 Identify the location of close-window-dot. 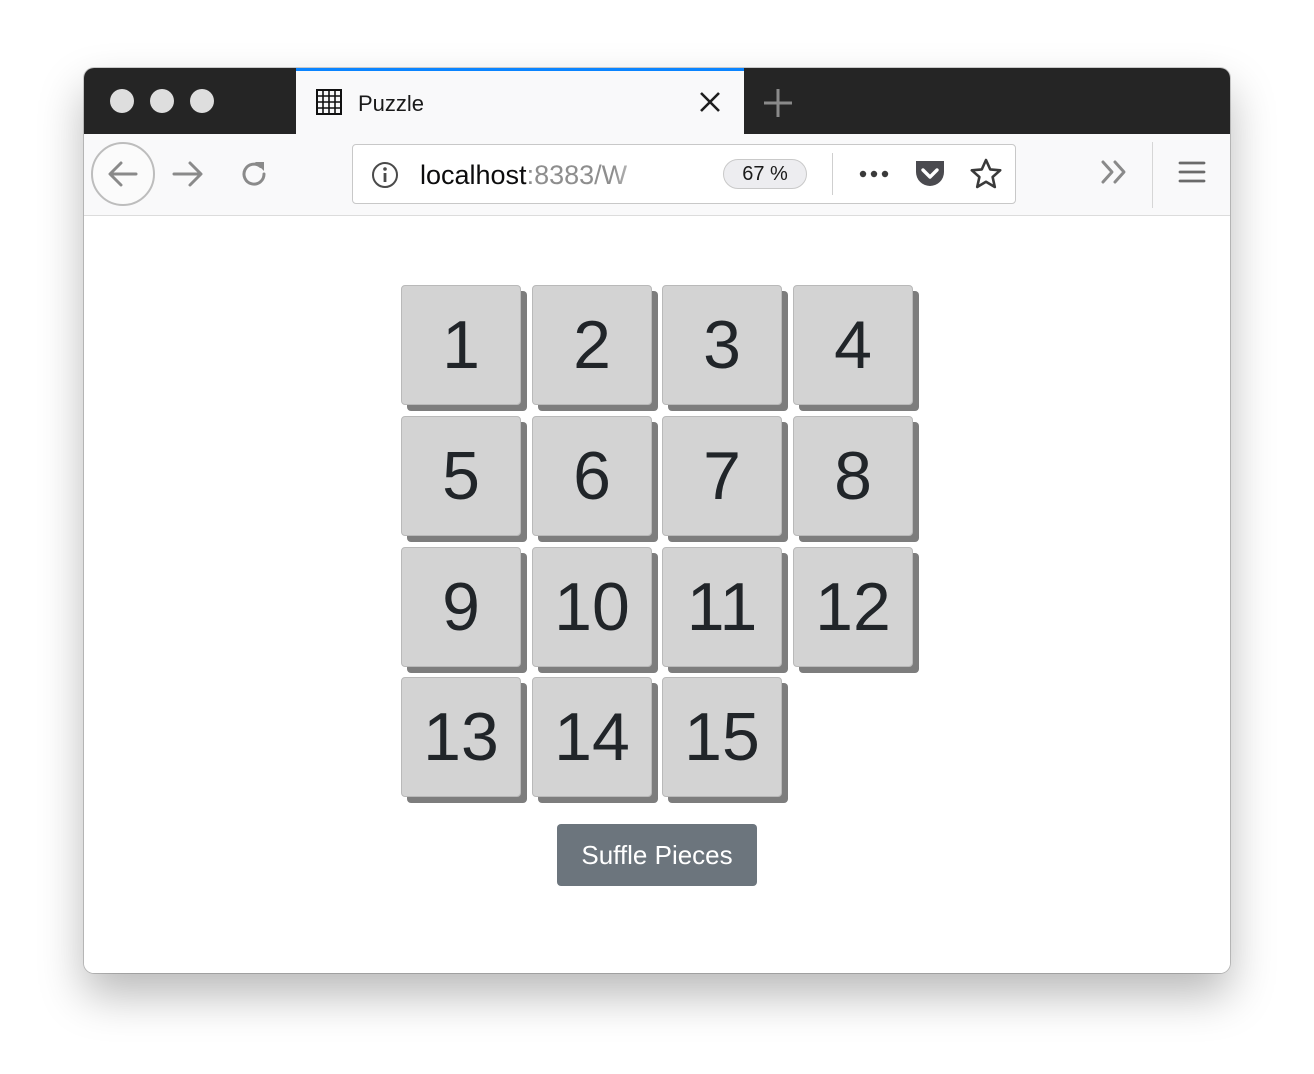
(122, 101).